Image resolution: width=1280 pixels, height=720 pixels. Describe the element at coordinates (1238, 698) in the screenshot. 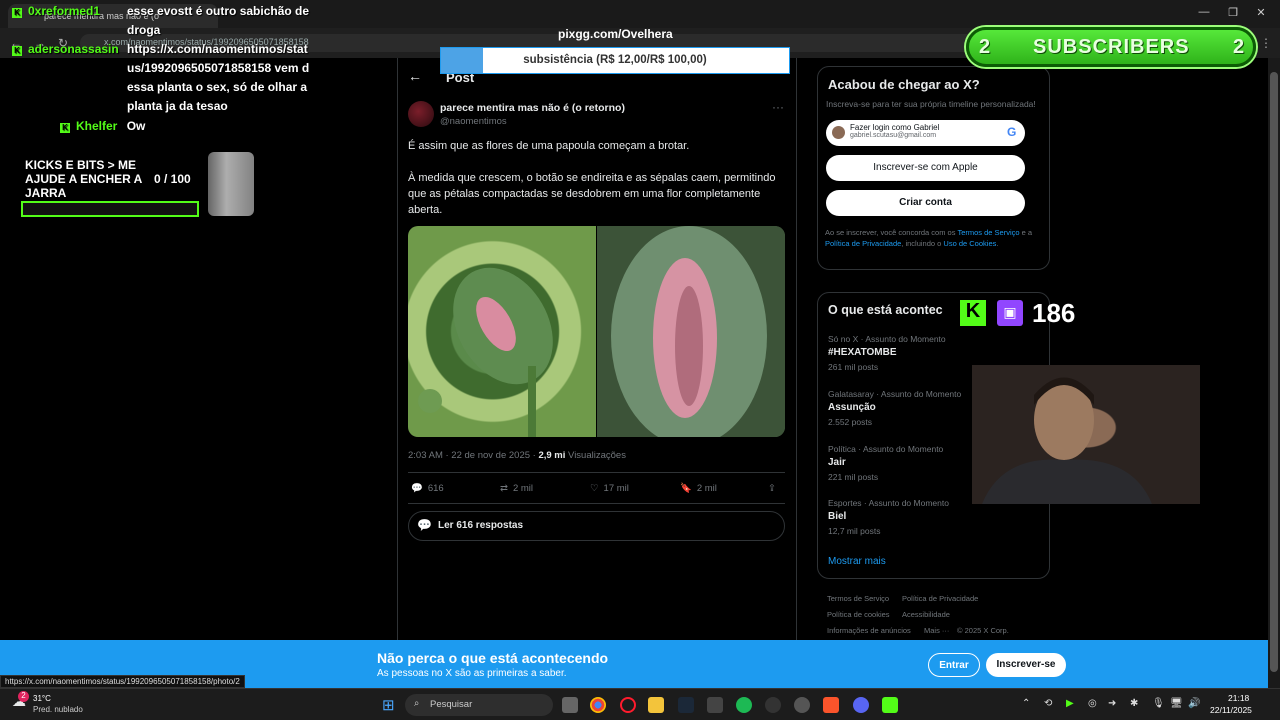

I see `clock-time: 21:18` at that location.